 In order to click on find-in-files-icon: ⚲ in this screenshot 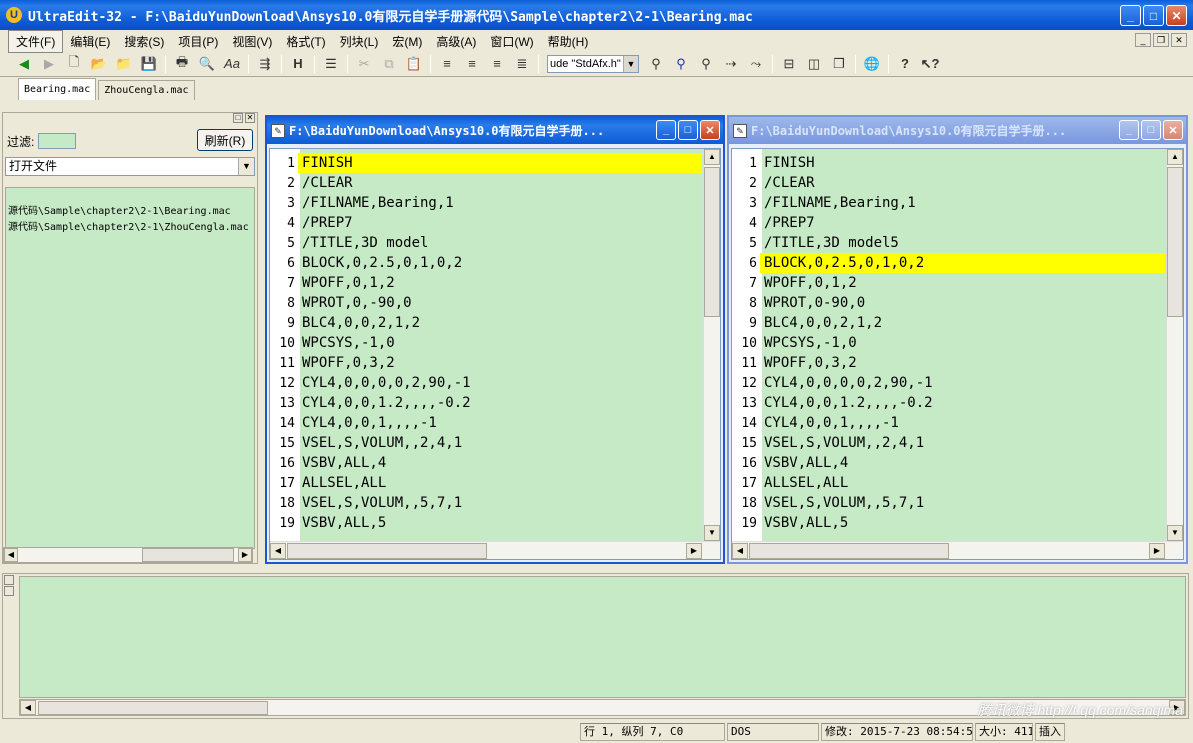, I will do `click(681, 64)`.